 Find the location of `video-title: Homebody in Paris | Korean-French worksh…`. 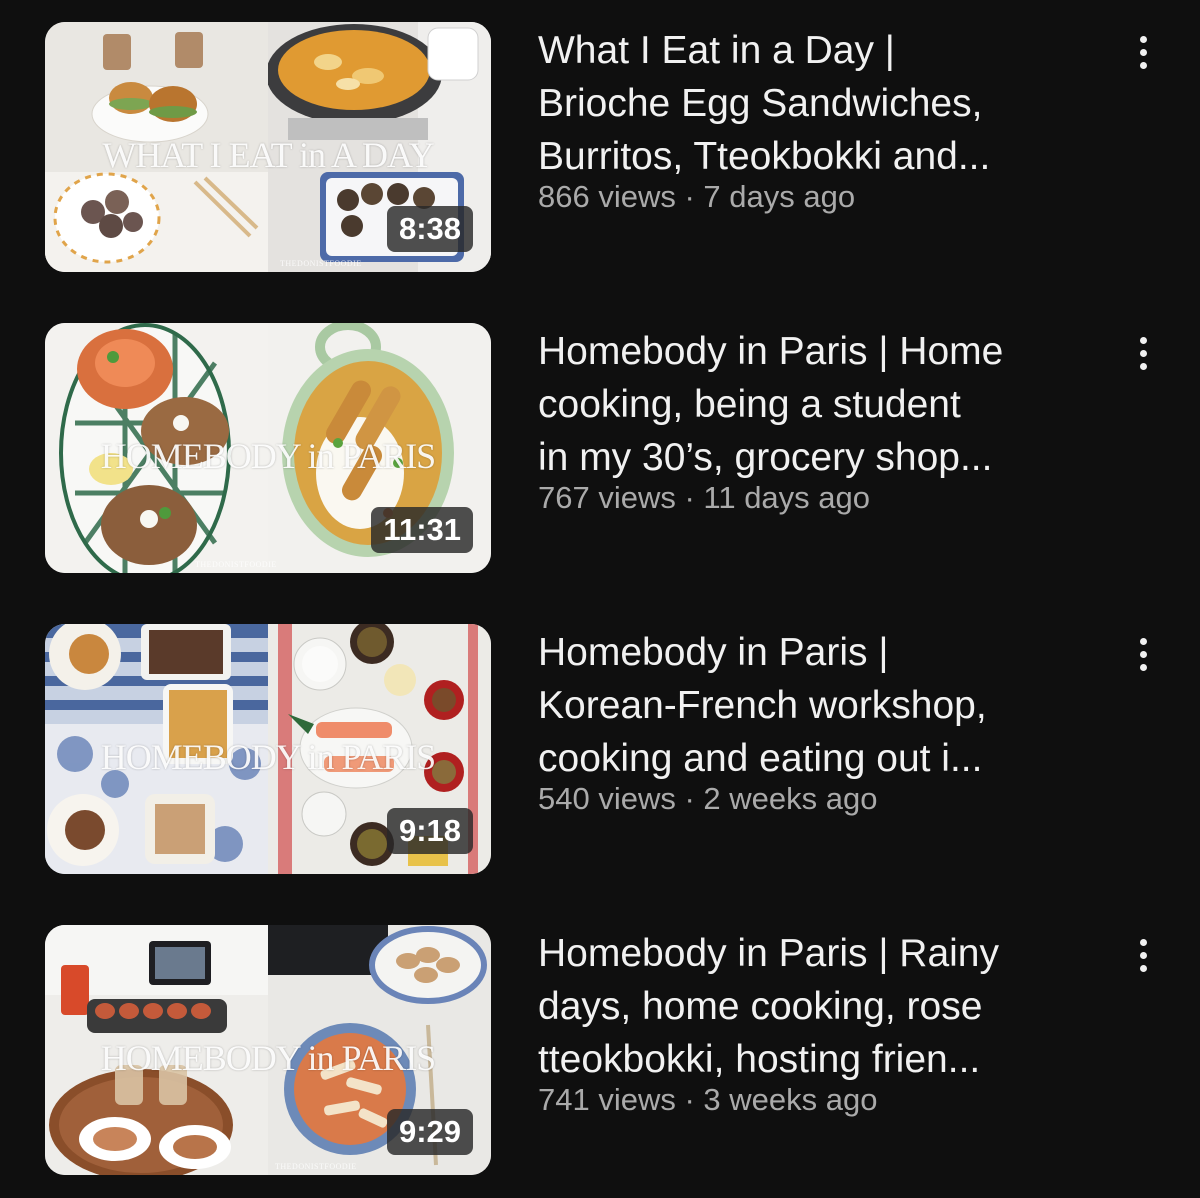

video-title: Homebody in Paris | Korean-French worksh… is located at coordinates (818, 705).